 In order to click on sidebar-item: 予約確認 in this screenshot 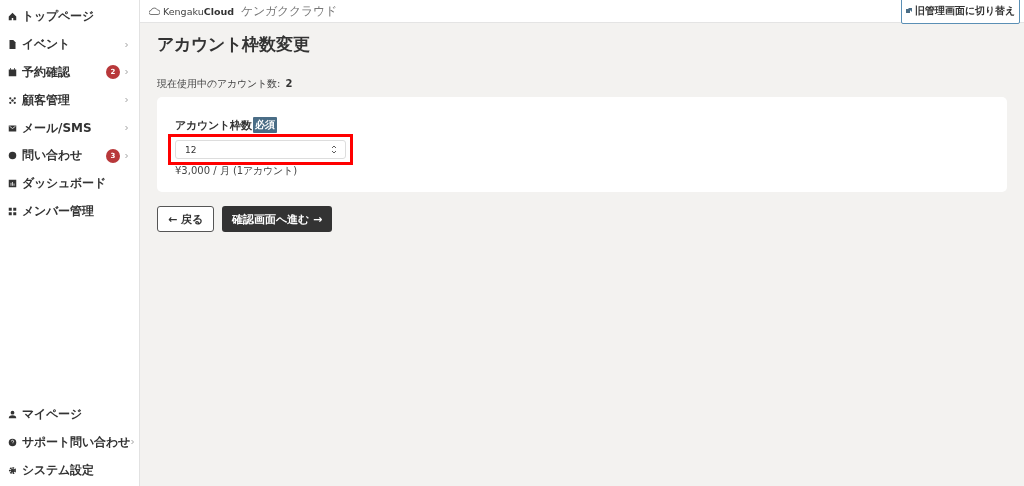, I will do `click(64, 72)`.